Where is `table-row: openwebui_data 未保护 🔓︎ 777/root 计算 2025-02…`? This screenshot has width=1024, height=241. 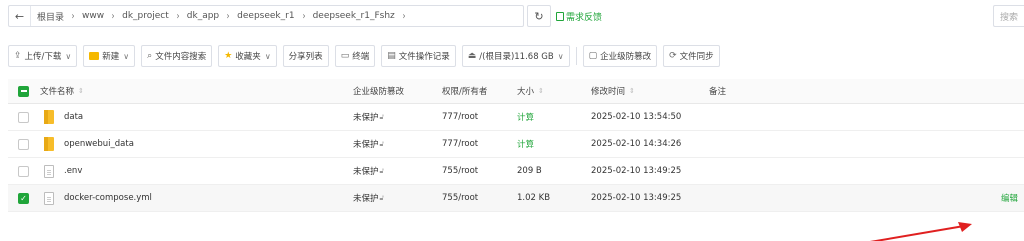 table-row: openwebui_data 未保护 🔓︎ 777/root 计算 2025-02… is located at coordinates (516, 144).